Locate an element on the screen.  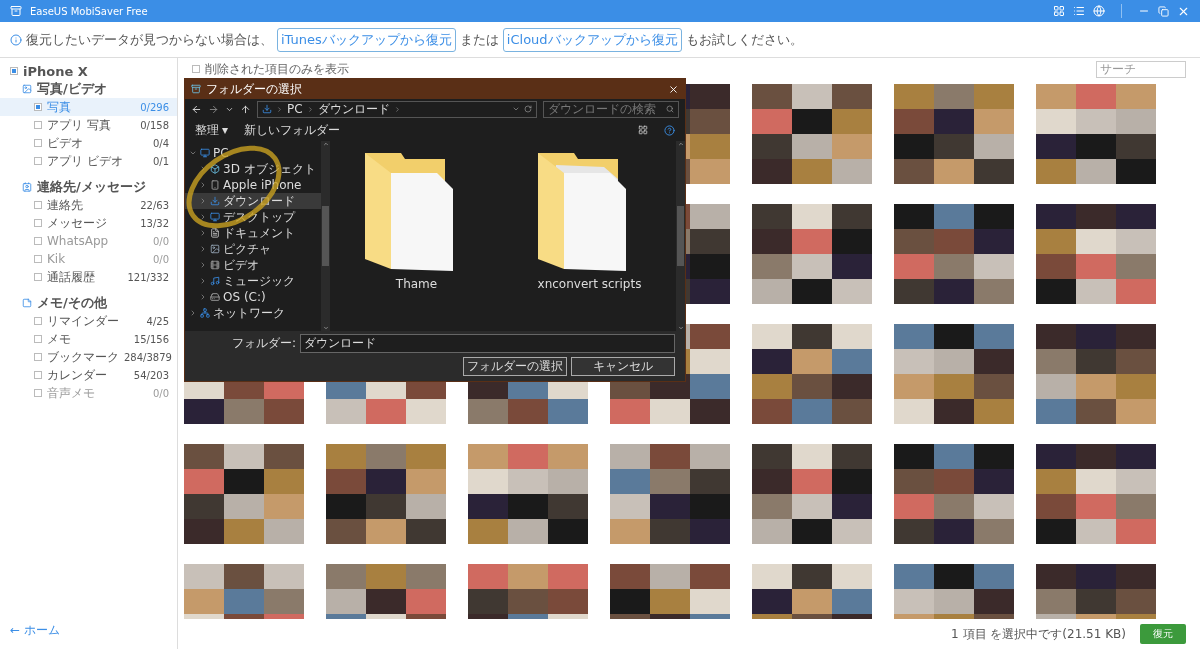
folder-tree-item: ネットワーク is located at coordinates (253, 313).